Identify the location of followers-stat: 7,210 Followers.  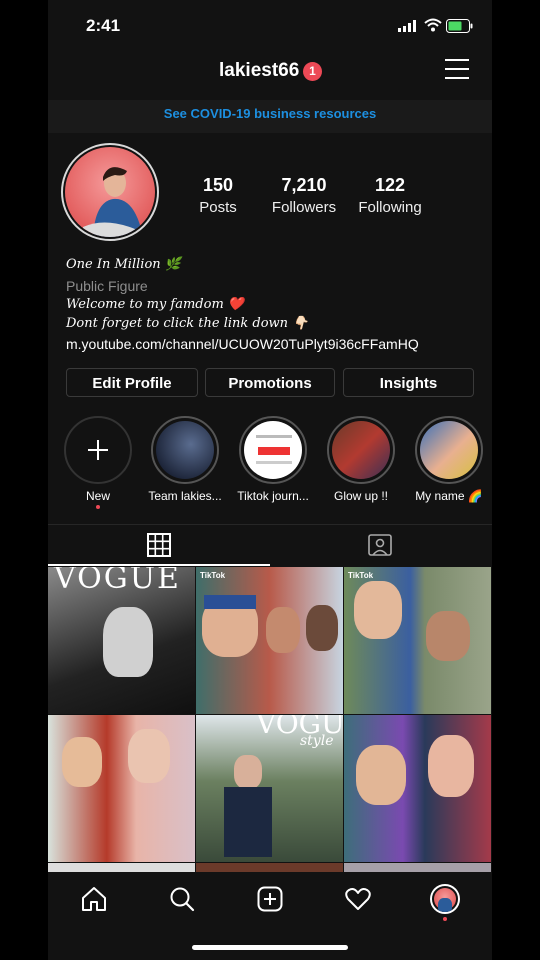
(304, 195).